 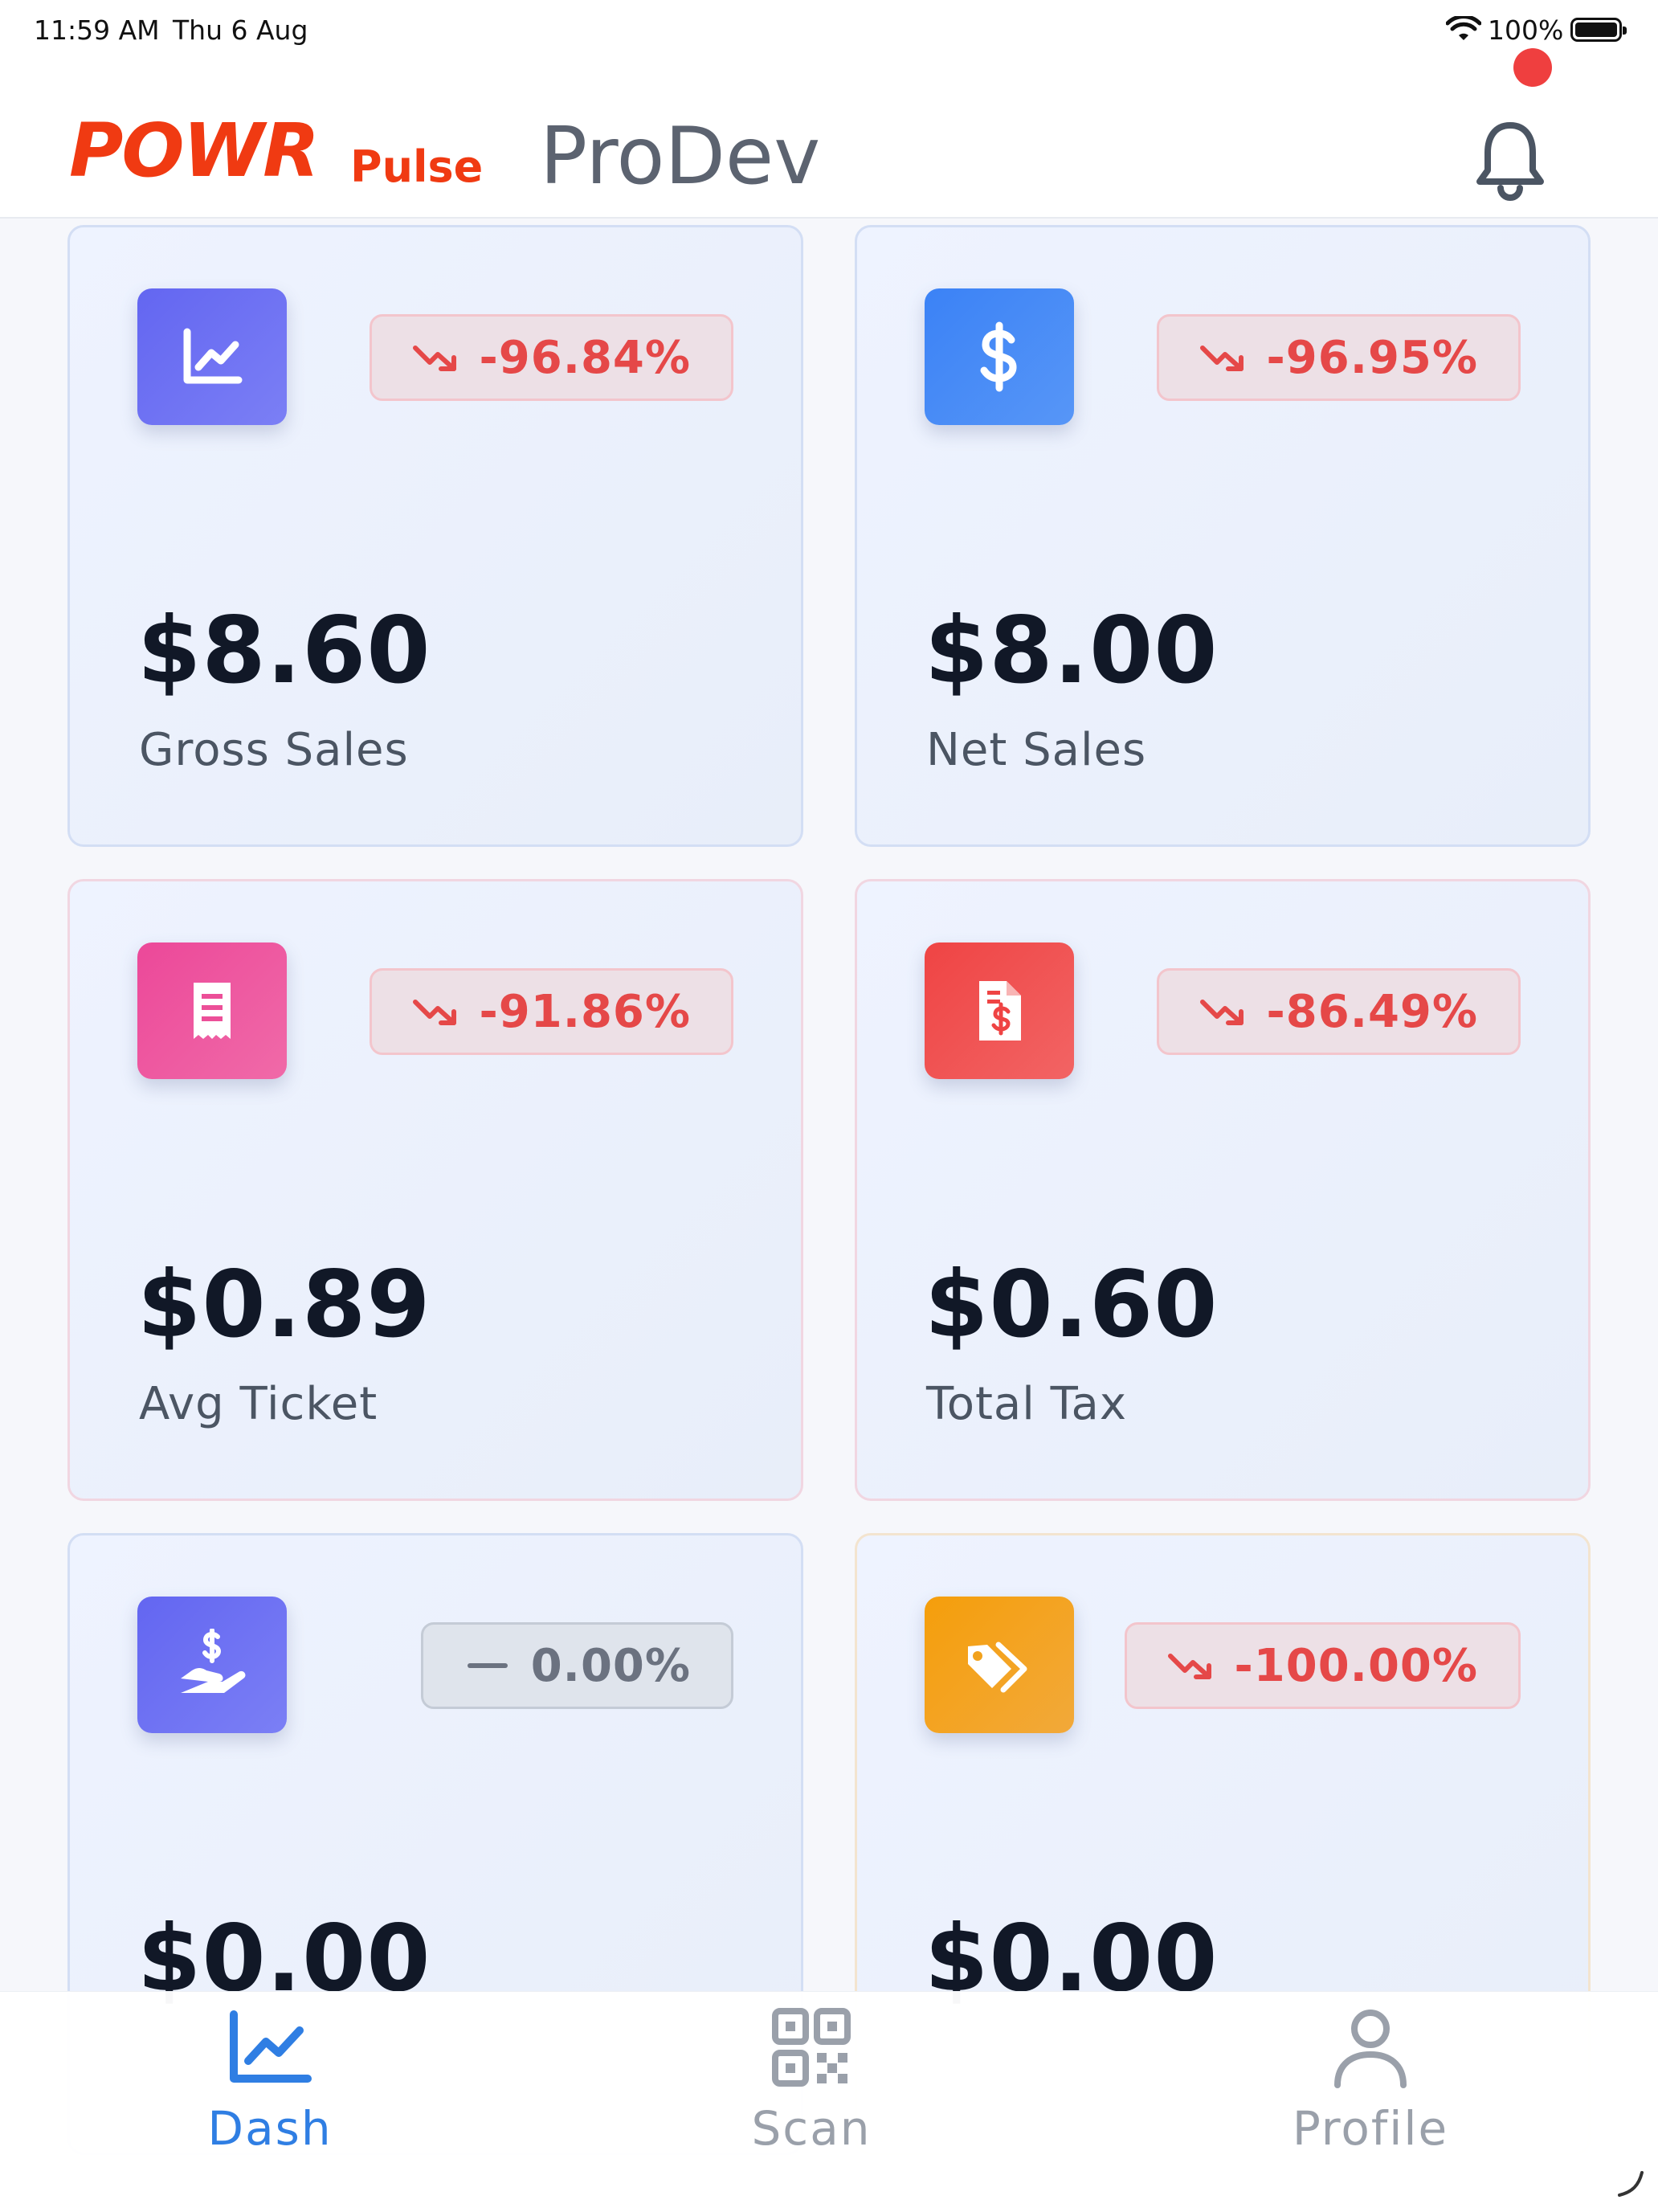 What do you see at coordinates (680, 156) in the screenshot?
I see `store-name: ProDev` at bounding box center [680, 156].